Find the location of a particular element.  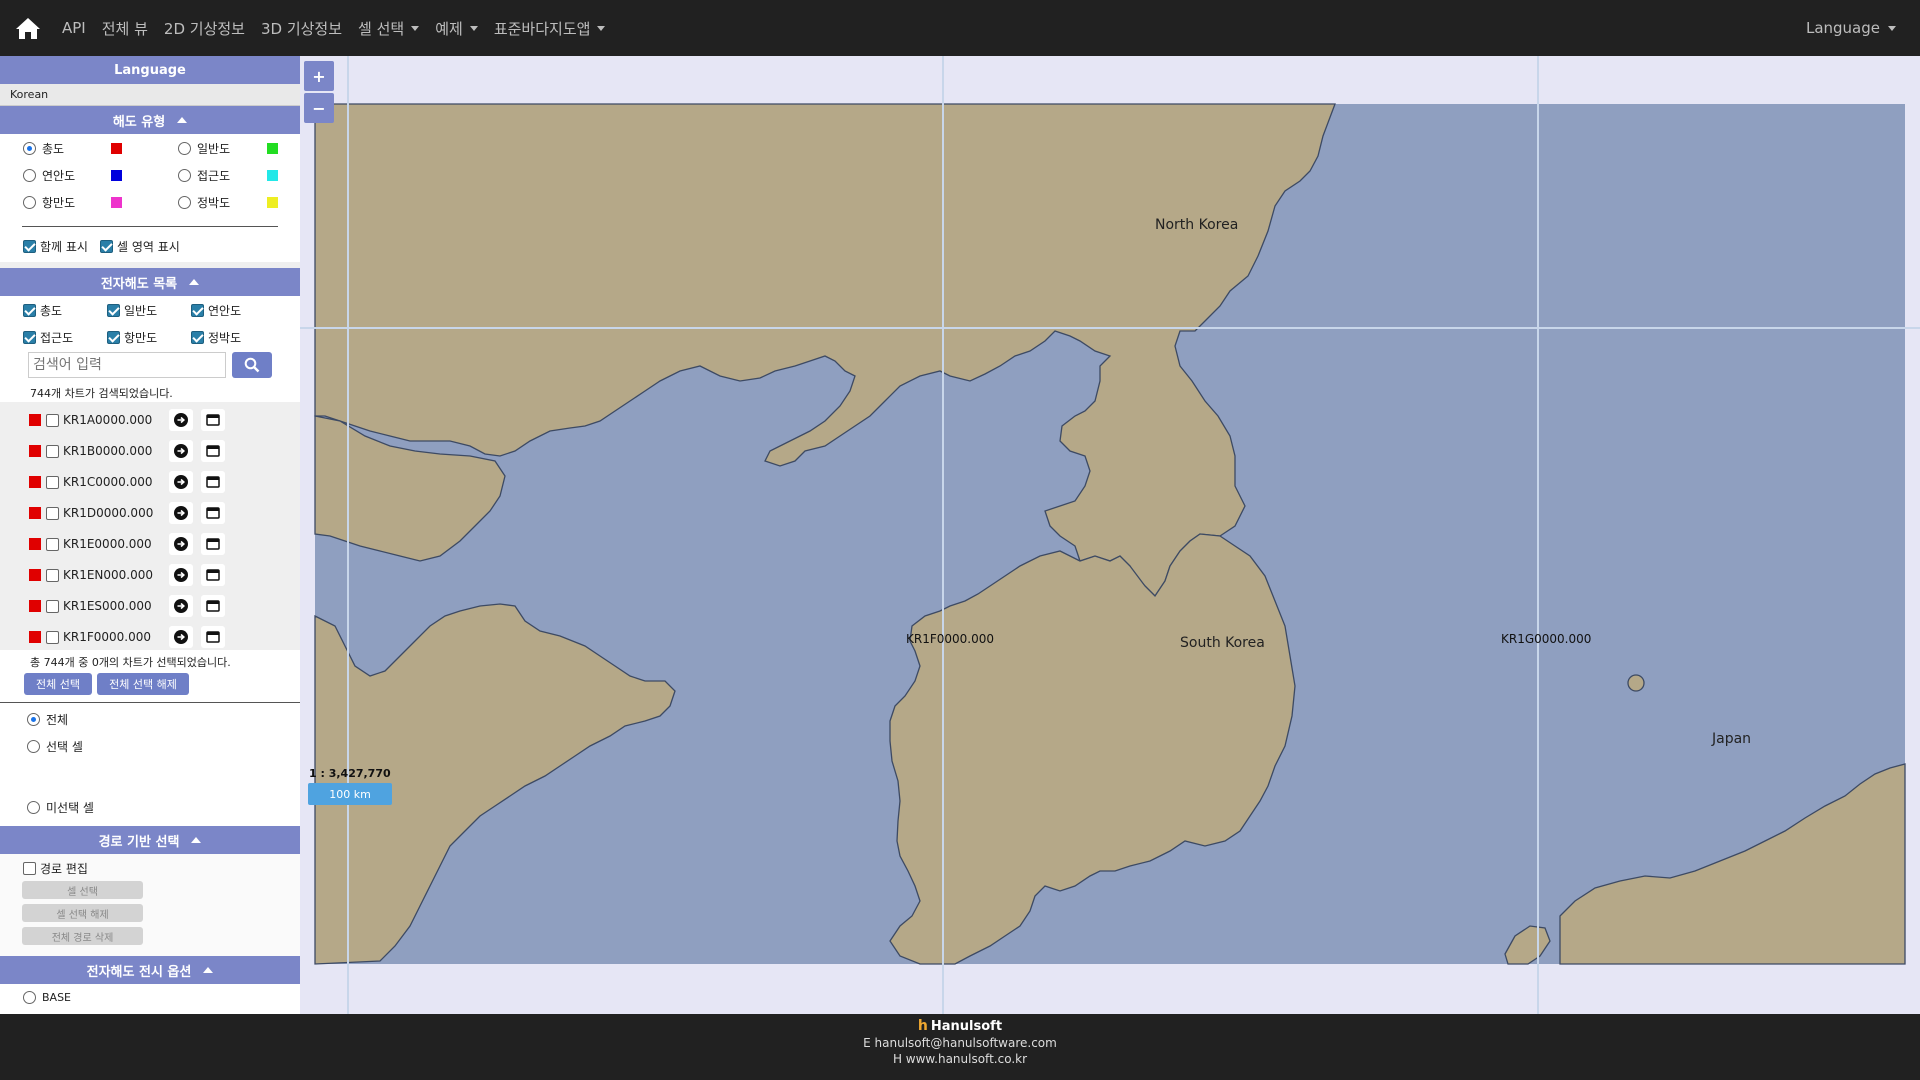

language-select: Korean is located at coordinates (150, 95).